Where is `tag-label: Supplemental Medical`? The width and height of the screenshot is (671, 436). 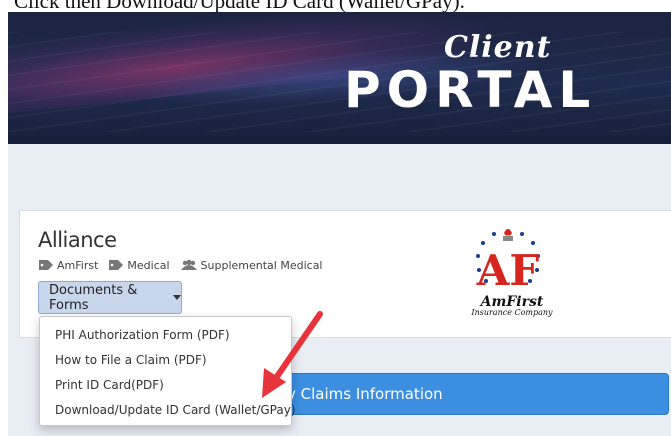
tag-label: Supplemental Medical is located at coordinates (261, 265).